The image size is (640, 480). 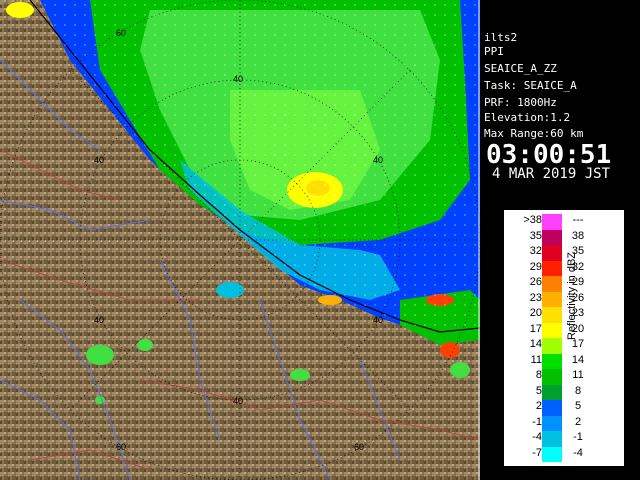 I want to click on legend-lower-value: 11, so click(x=536, y=359).